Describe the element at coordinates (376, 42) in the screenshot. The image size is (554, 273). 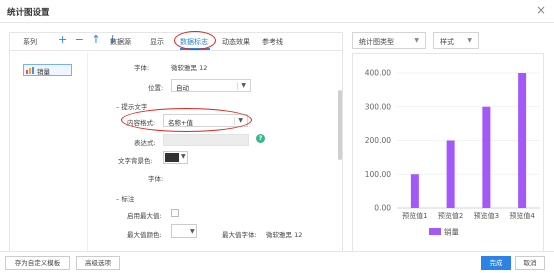
I see `chart-type-label: 统计图类型` at that location.